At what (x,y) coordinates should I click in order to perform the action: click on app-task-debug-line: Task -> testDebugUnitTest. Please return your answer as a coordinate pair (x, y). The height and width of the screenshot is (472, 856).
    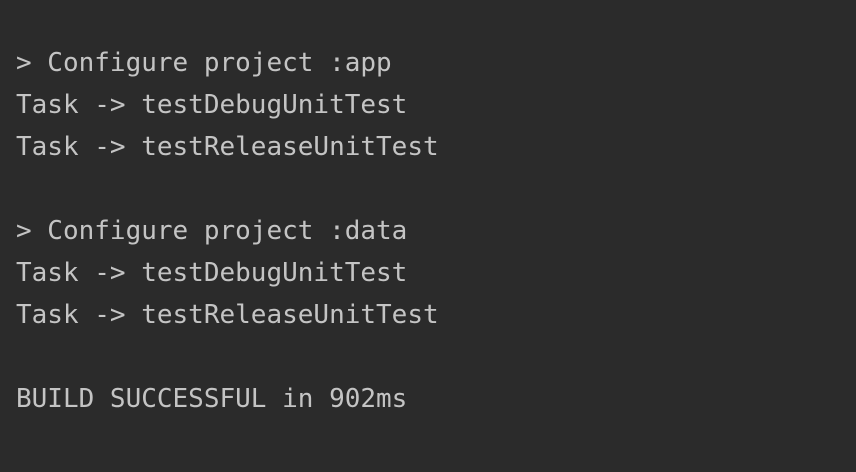
    Looking at the image, I should click on (212, 105).